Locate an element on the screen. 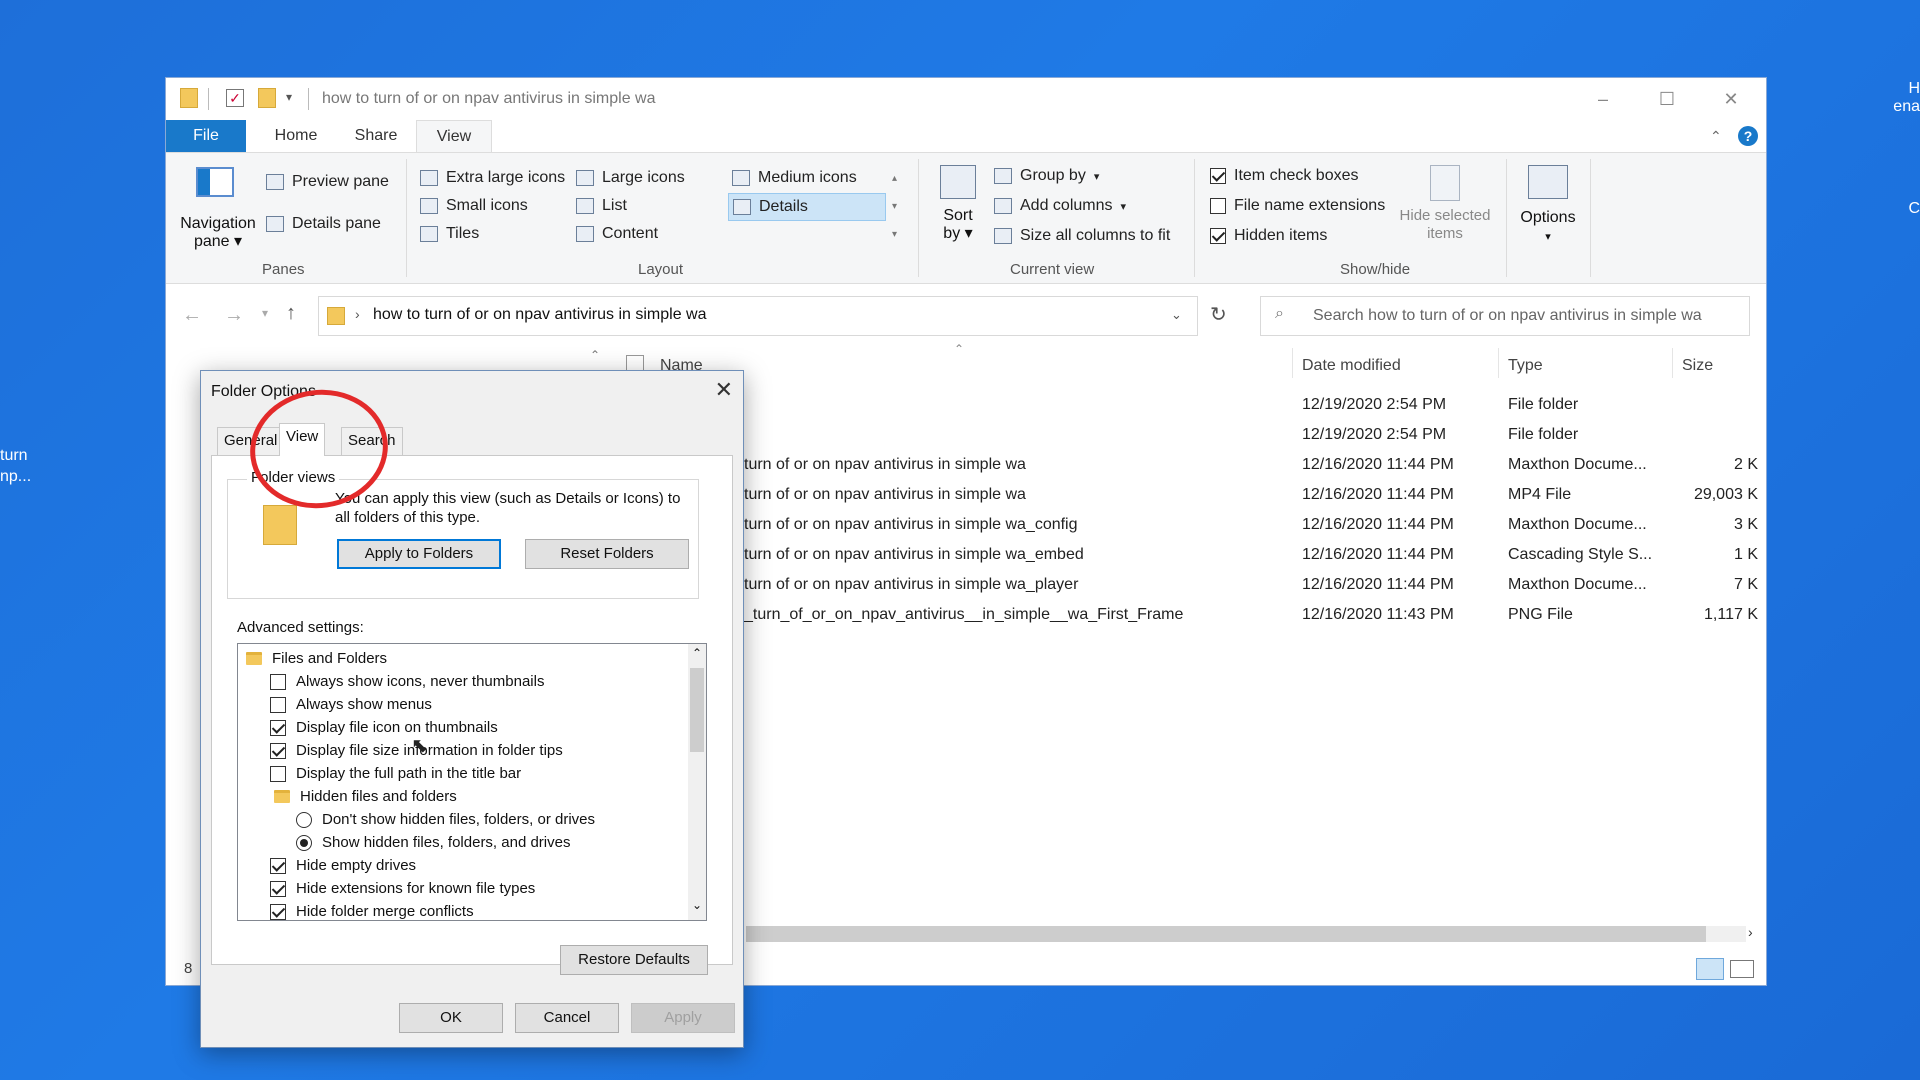 This screenshot has height=1080, width=1920. add-columns-button: Add columns ▾ is located at coordinates (1060, 206).